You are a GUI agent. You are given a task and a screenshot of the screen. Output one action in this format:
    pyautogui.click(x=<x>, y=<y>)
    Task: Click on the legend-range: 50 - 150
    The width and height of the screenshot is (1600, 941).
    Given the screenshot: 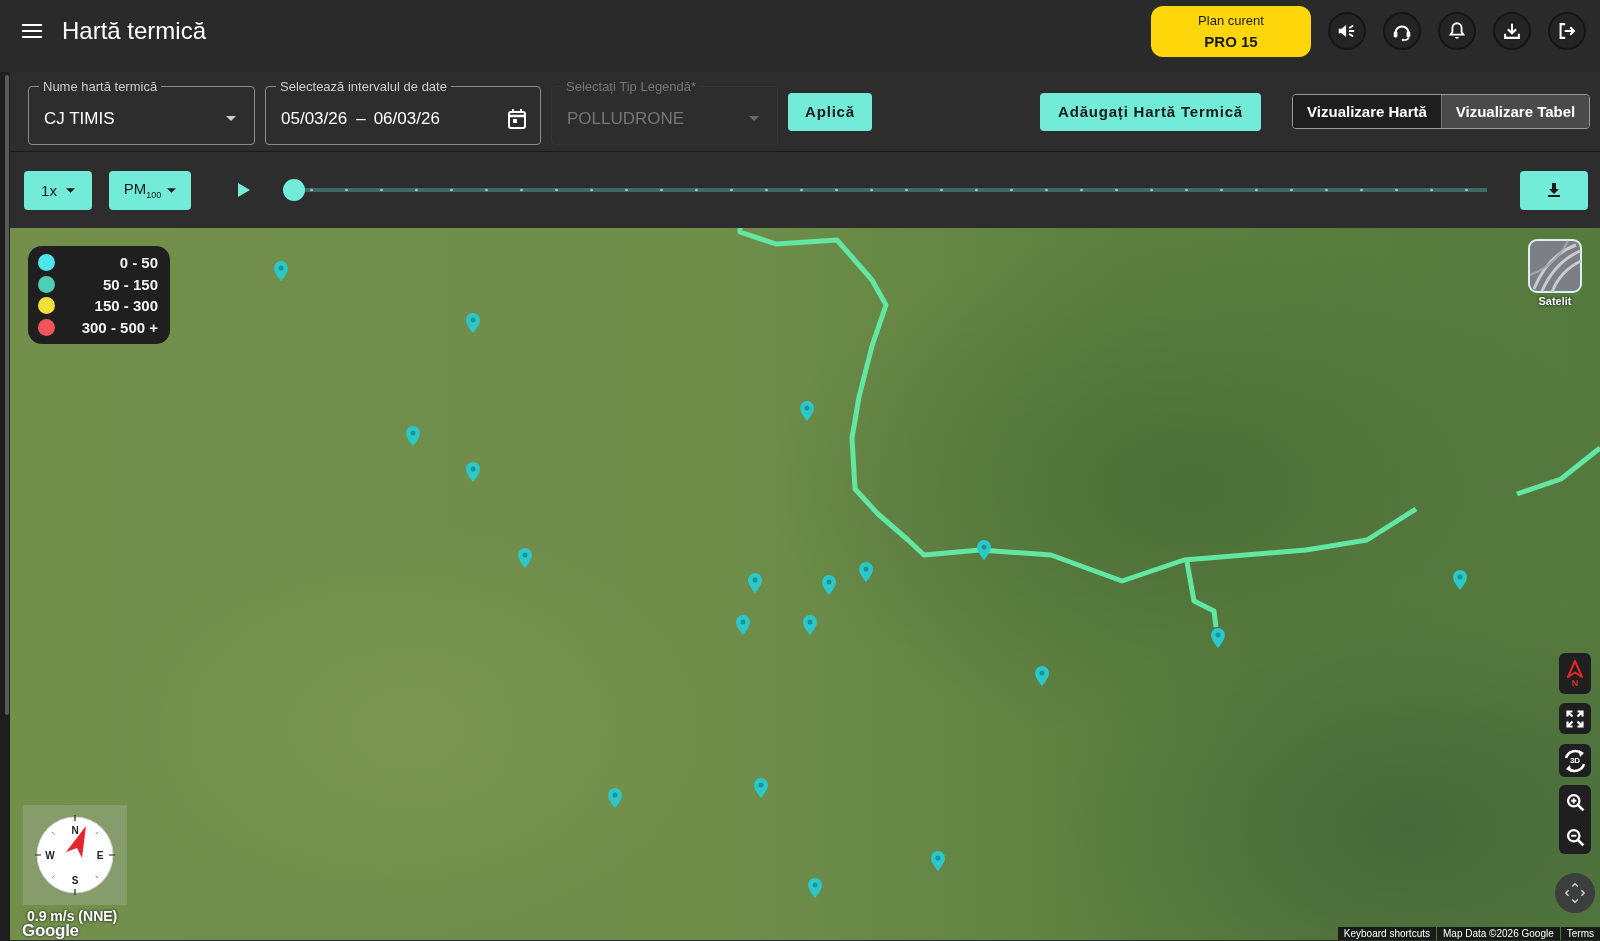 What is the action you would take?
    pyautogui.click(x=130, y=284)
    